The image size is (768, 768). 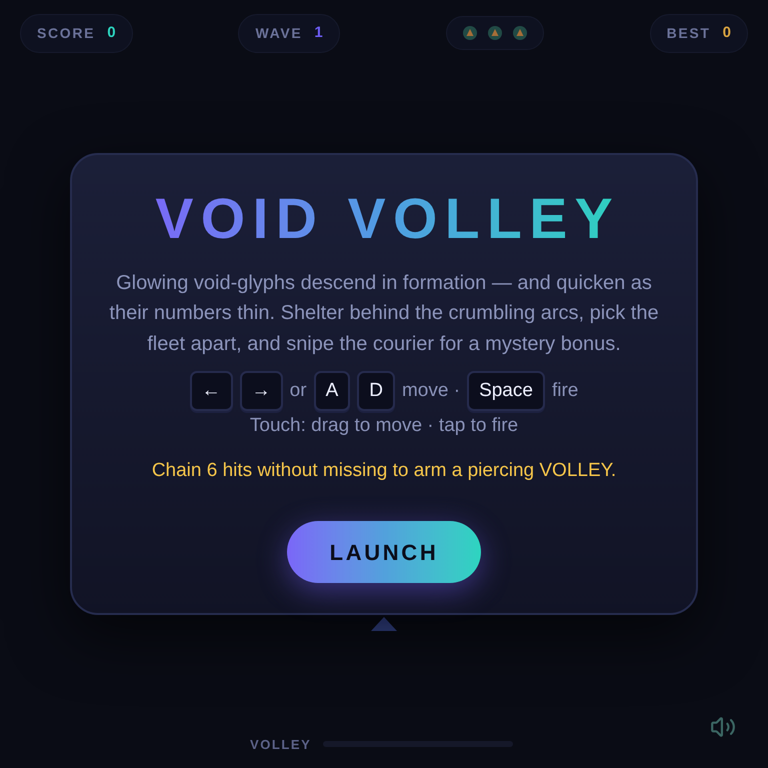 What do you see at coordinates (261, 391) in the screenshot?
I see `key-cap: →` at bounding box center [261, 391].